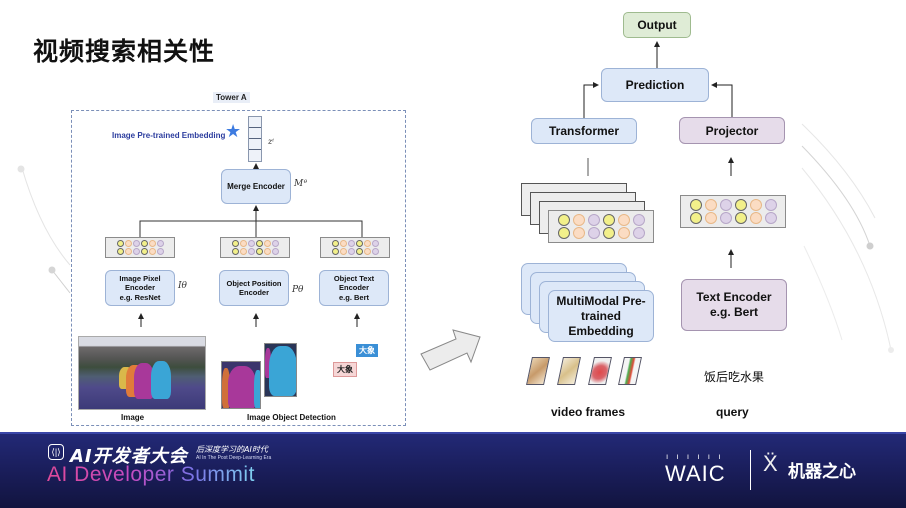 This screenshot has height=508, width=906. What do you see at coordinates (56, 452) in the screenshot?
I see `event-logo-icon: ⟨|⟩` at bounding box center [56, 452].